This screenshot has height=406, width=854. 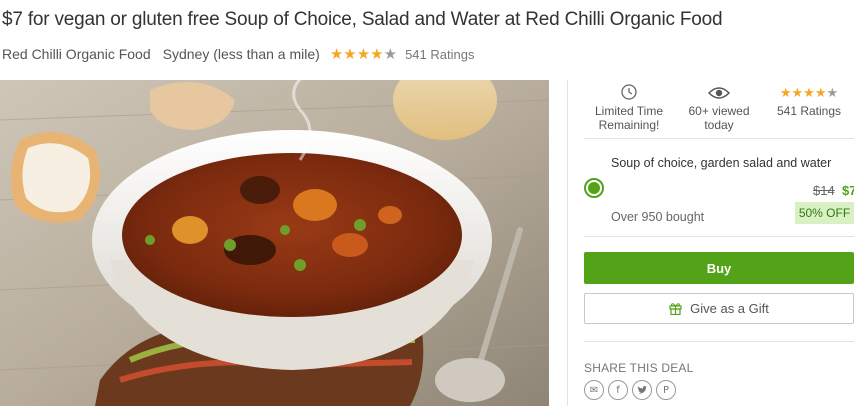 I want to click on share-label: SHARE THIS DEAL, so click(x=639, y=368).